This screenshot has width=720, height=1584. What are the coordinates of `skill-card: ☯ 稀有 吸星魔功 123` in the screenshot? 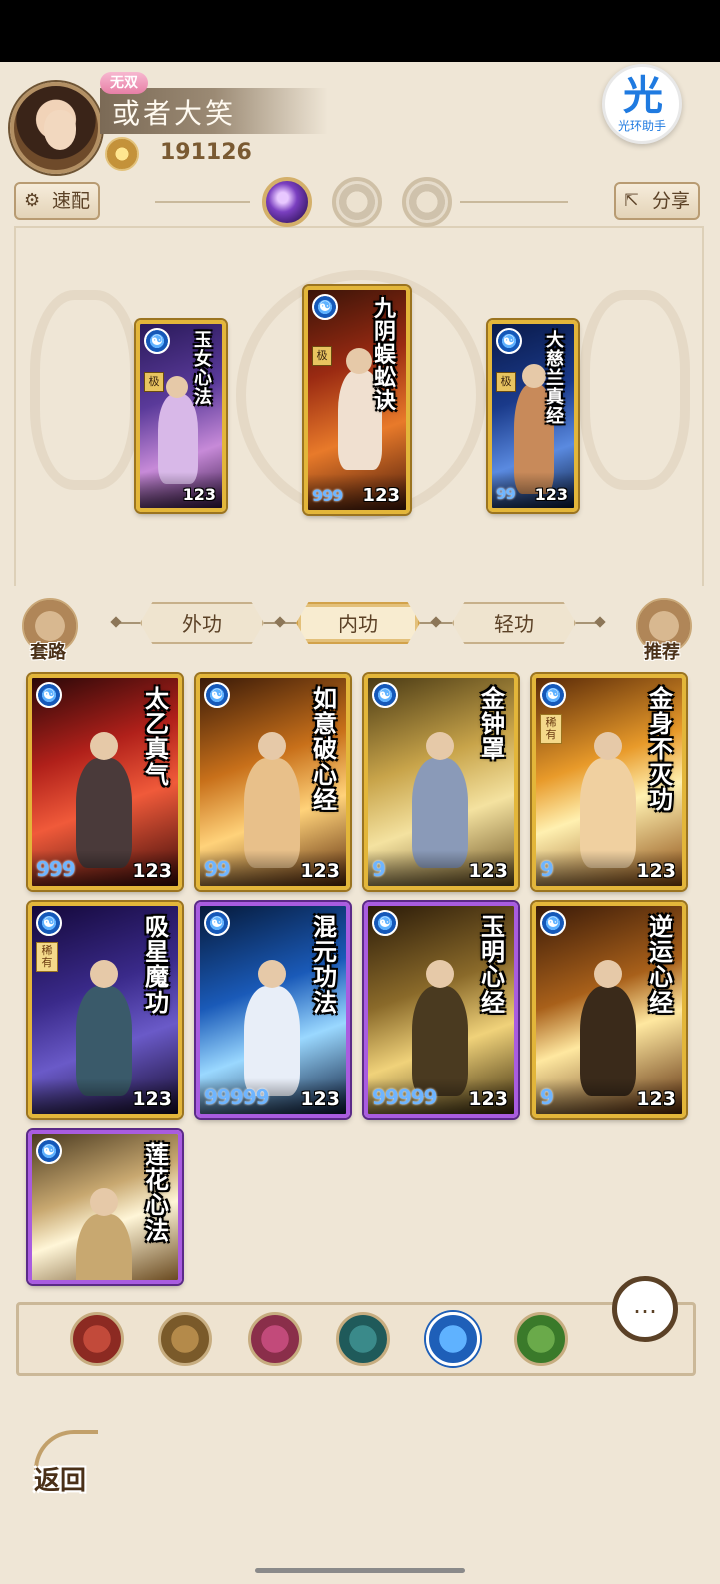 It's located at (105, 1010).